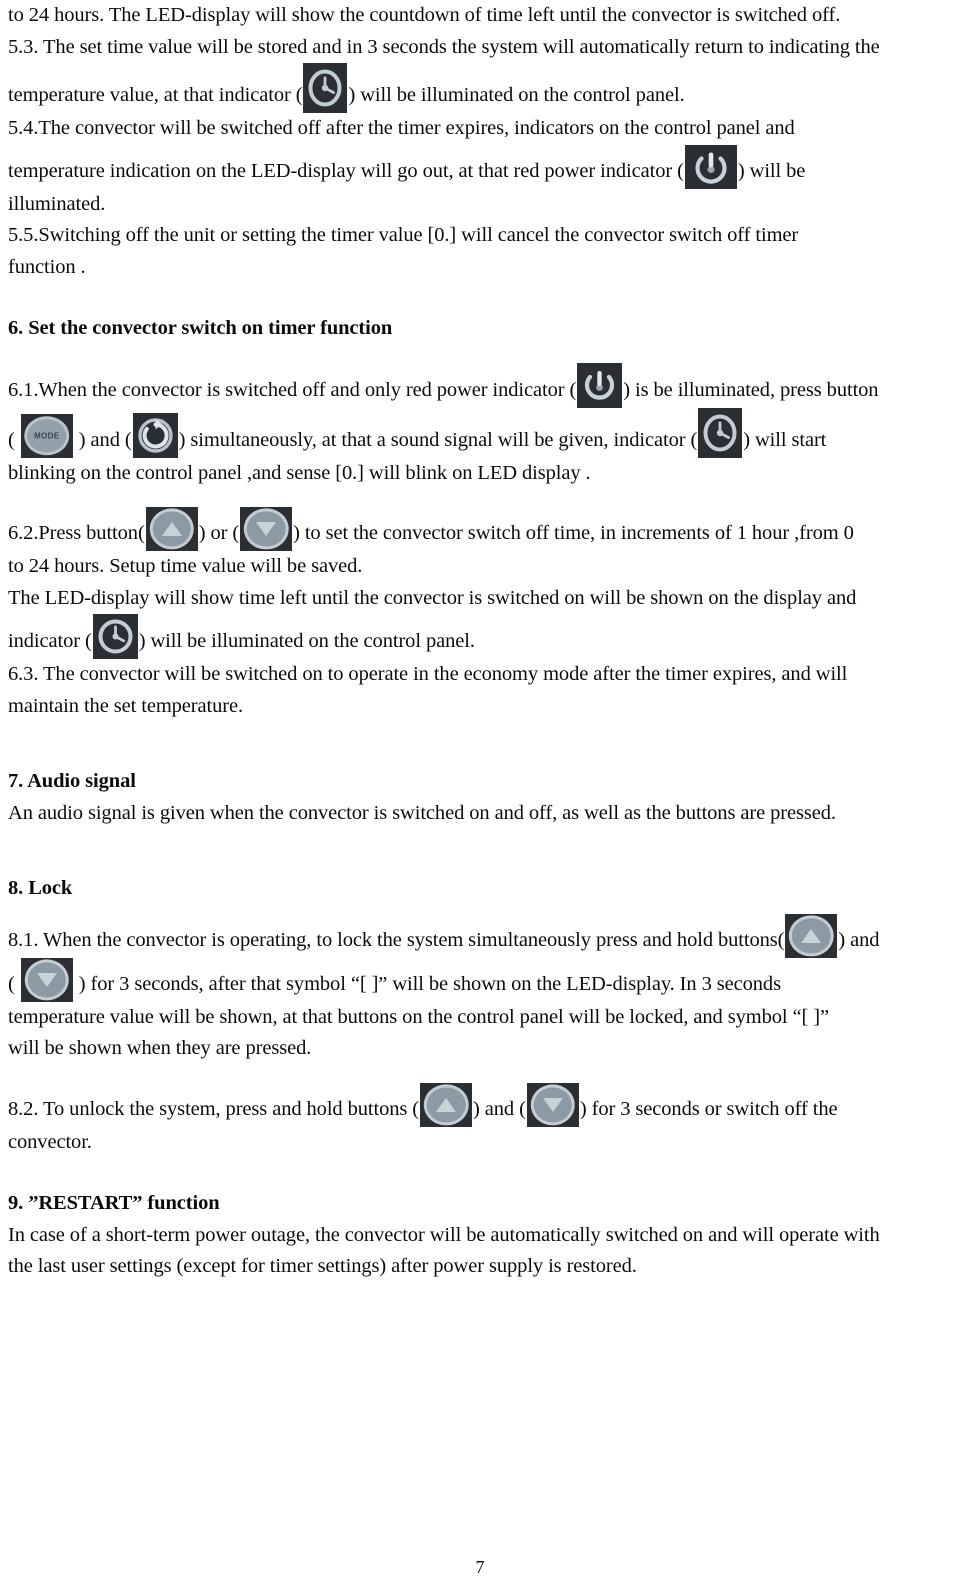  What do you see at coordinates (114, 1203) in the screenshot?
I see `heading-9-restart-function: 9. ”RESTART” function` at bounding box center [114, 1203].